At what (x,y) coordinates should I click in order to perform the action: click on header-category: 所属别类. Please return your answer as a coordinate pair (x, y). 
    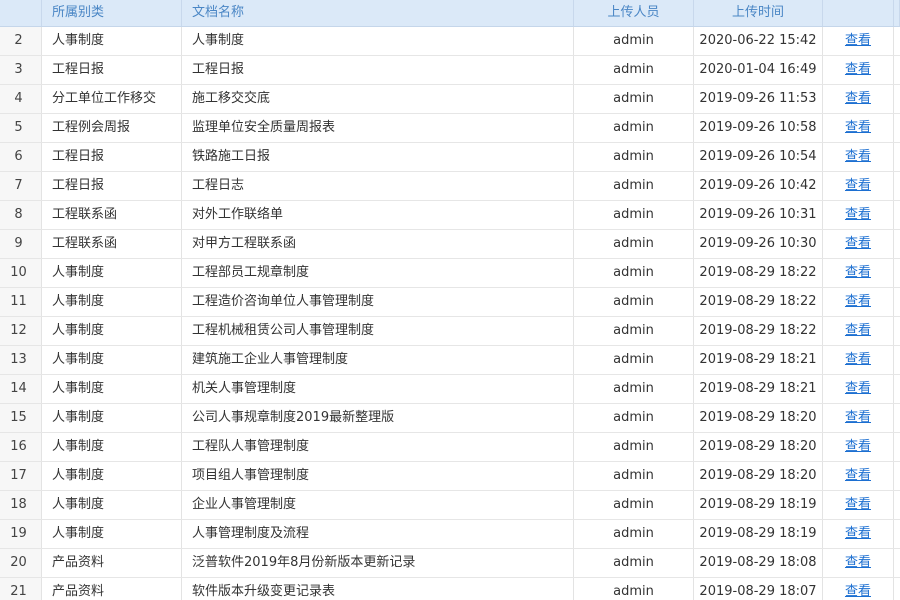
    Looking at the image, I should click on (112, 13).